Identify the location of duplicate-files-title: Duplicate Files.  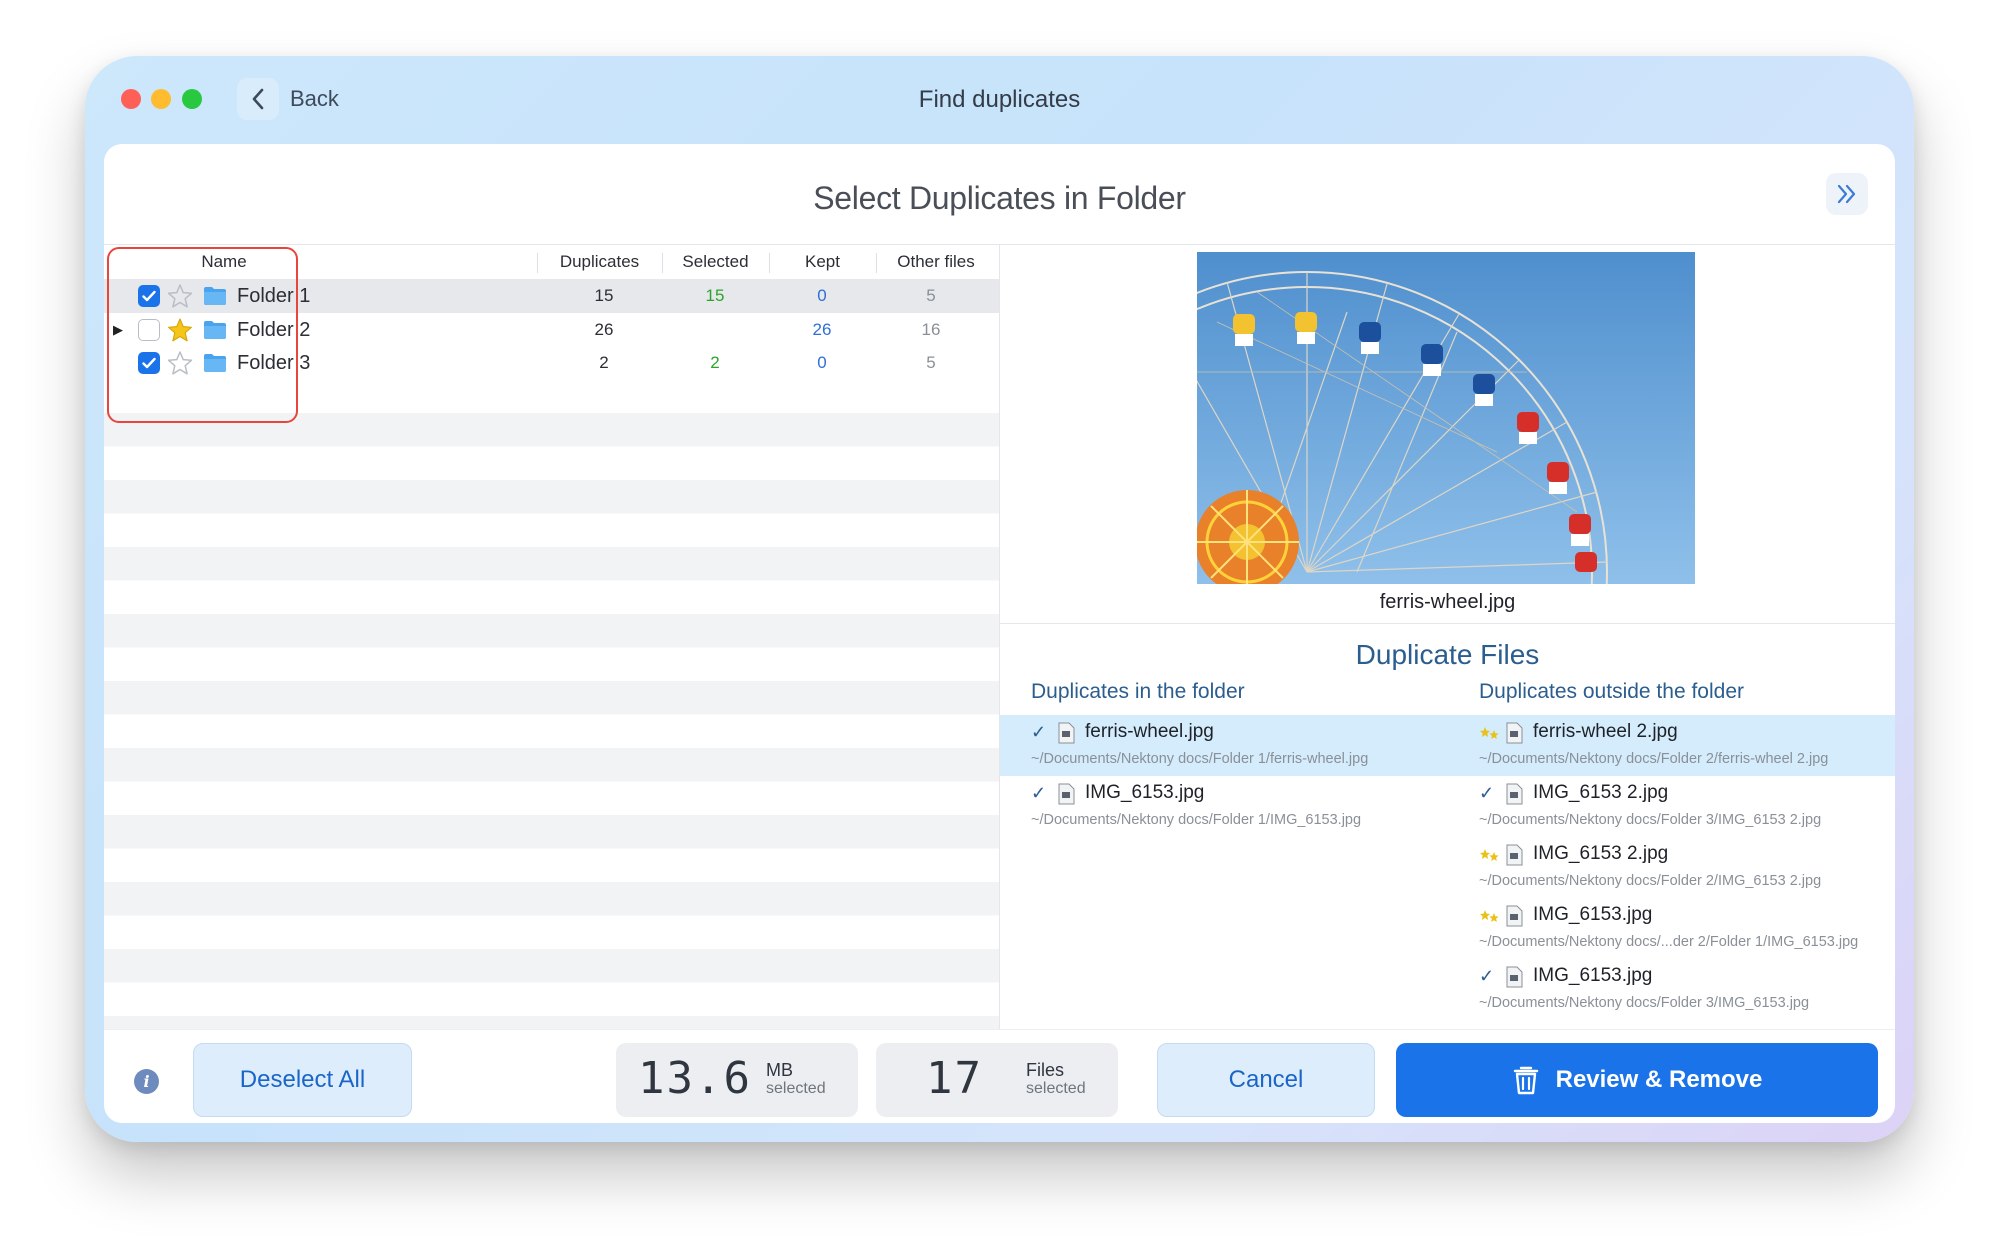
(1447, 654).